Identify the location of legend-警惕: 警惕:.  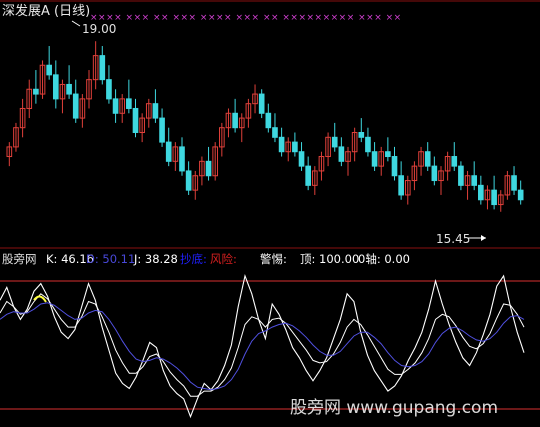
(273, 259).